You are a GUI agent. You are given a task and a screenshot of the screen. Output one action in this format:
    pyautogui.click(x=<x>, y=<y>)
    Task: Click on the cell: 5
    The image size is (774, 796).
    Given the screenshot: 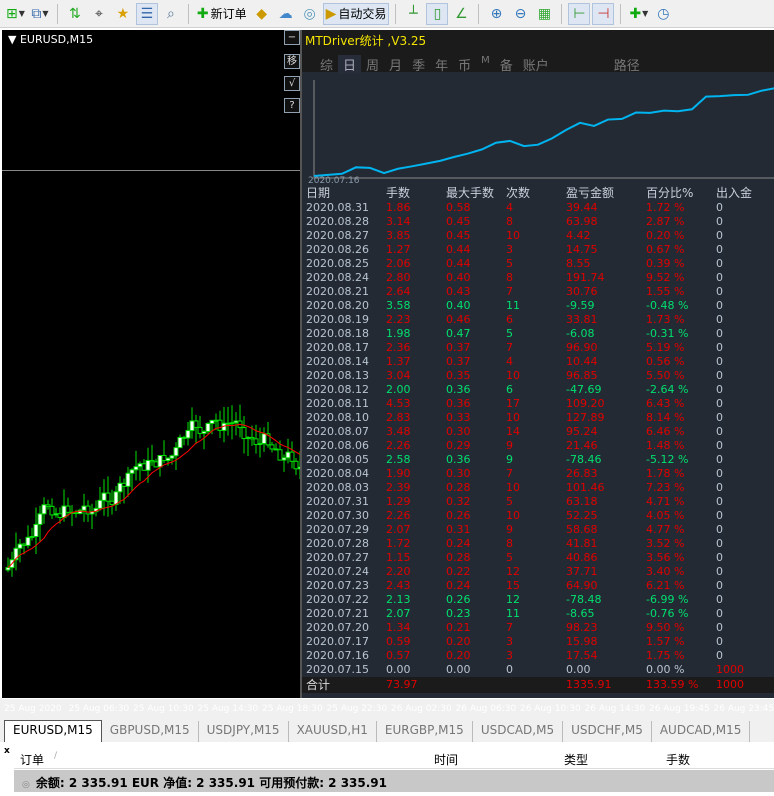 What is the action you would take?
    pyautogui.click(x=509, y=501)
    